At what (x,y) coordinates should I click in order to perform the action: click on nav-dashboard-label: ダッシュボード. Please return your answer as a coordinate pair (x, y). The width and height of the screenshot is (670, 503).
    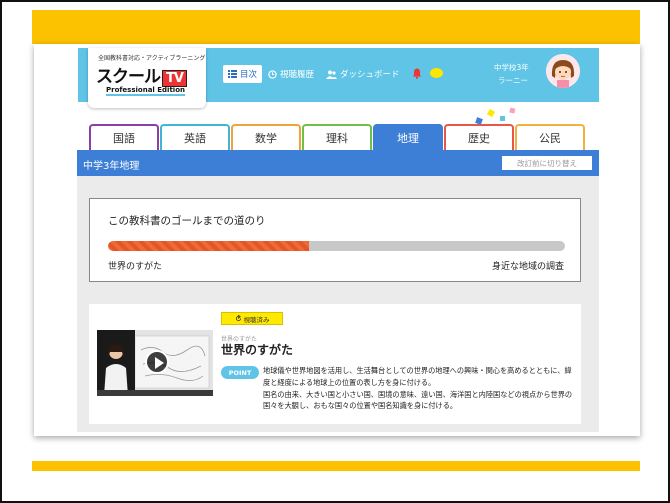
    Looking at the image, I should click on (370, 75).